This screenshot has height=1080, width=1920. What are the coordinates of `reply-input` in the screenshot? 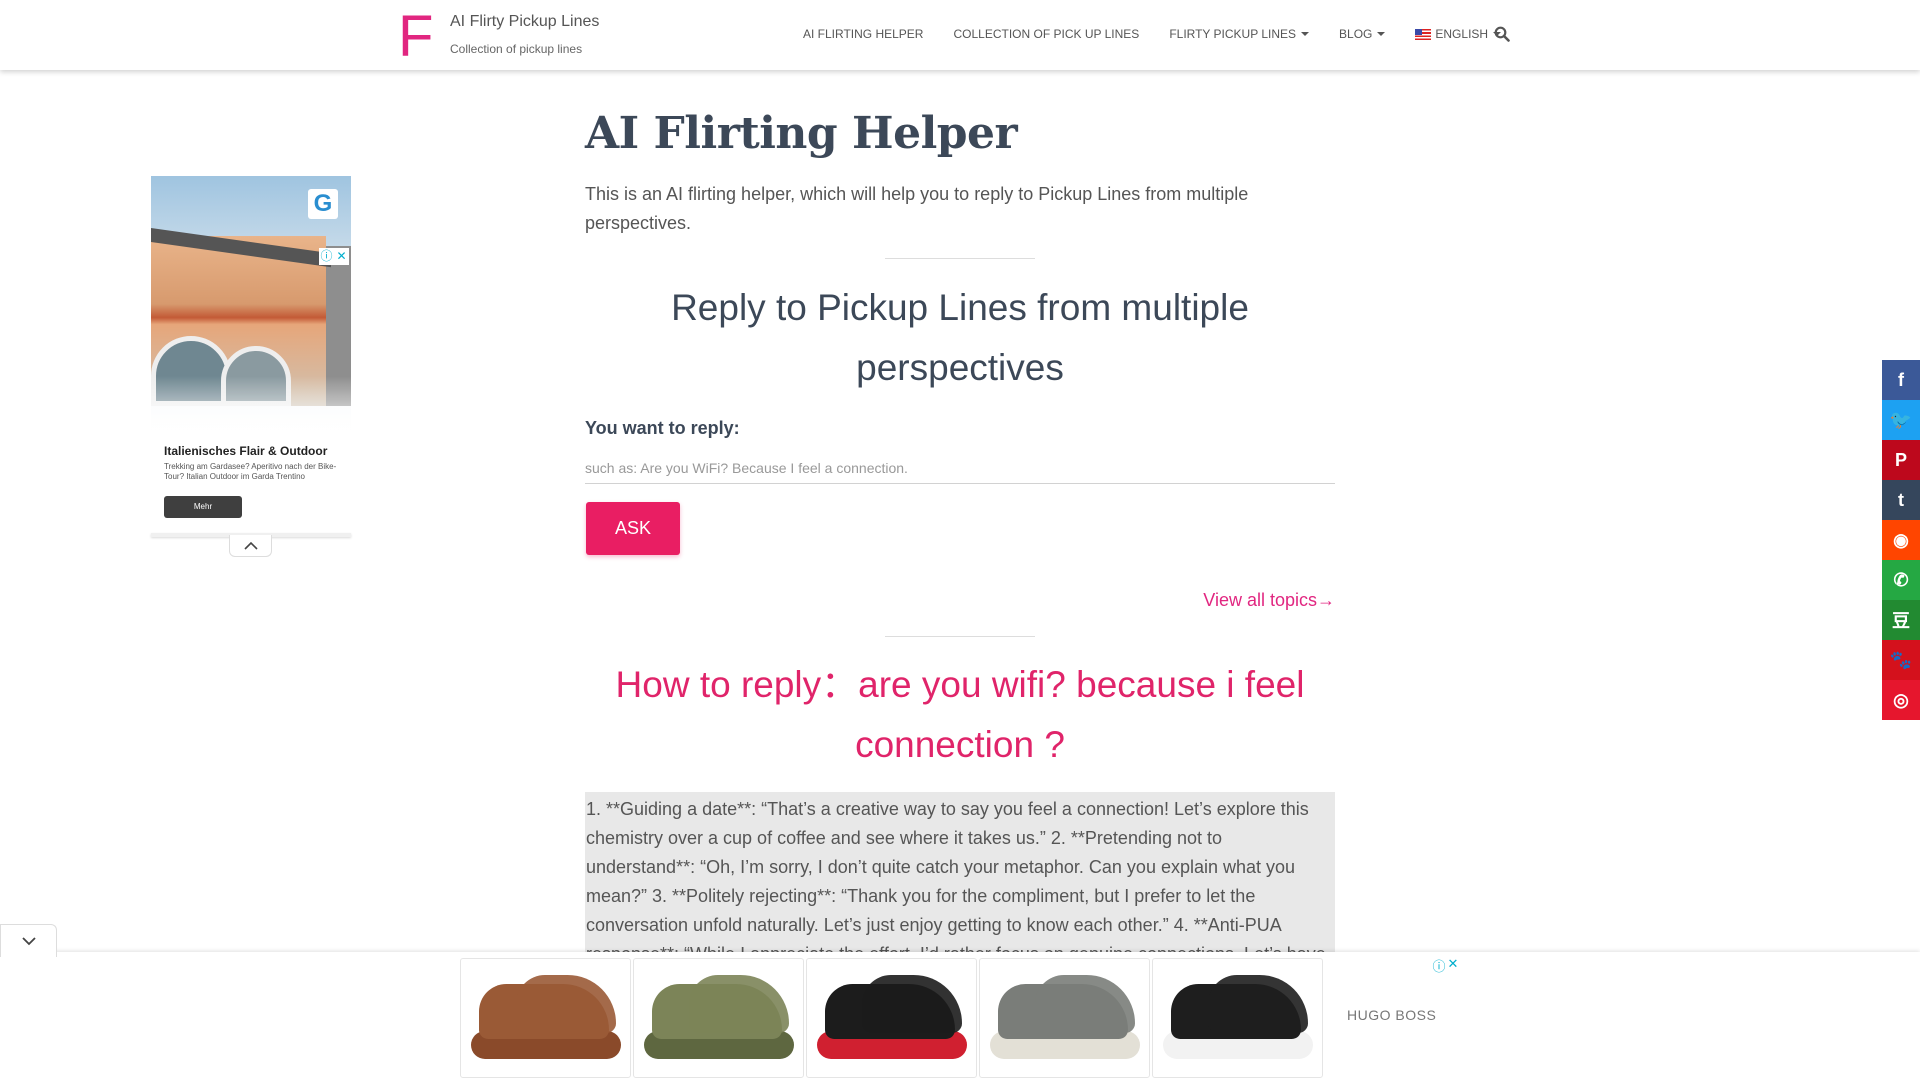 It's located at (960, 468).